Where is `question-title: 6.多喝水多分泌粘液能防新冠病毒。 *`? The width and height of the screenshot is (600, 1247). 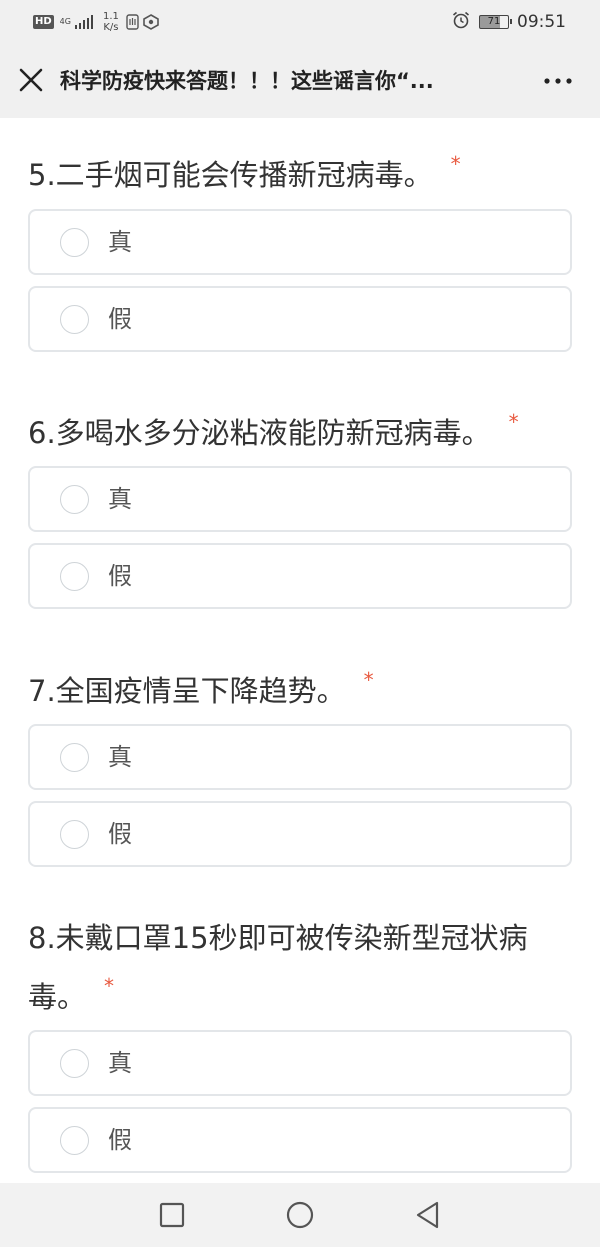 question-title: 6.多喝水多分泌粘液能防新冠病毒。 * is located at coordinates (300, 427).